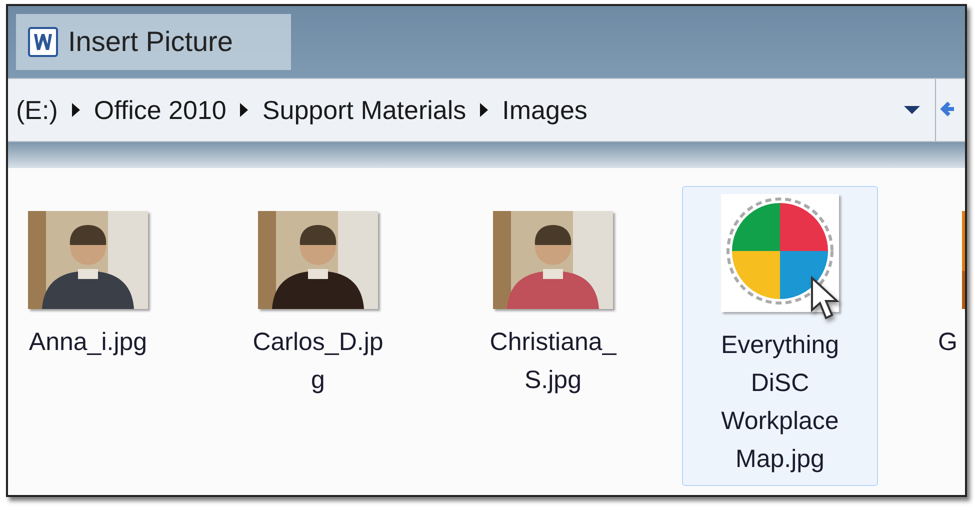  Describe the element at coordinates (947, 109) in the screenshot. I see `back-arrow-icon` at that location.